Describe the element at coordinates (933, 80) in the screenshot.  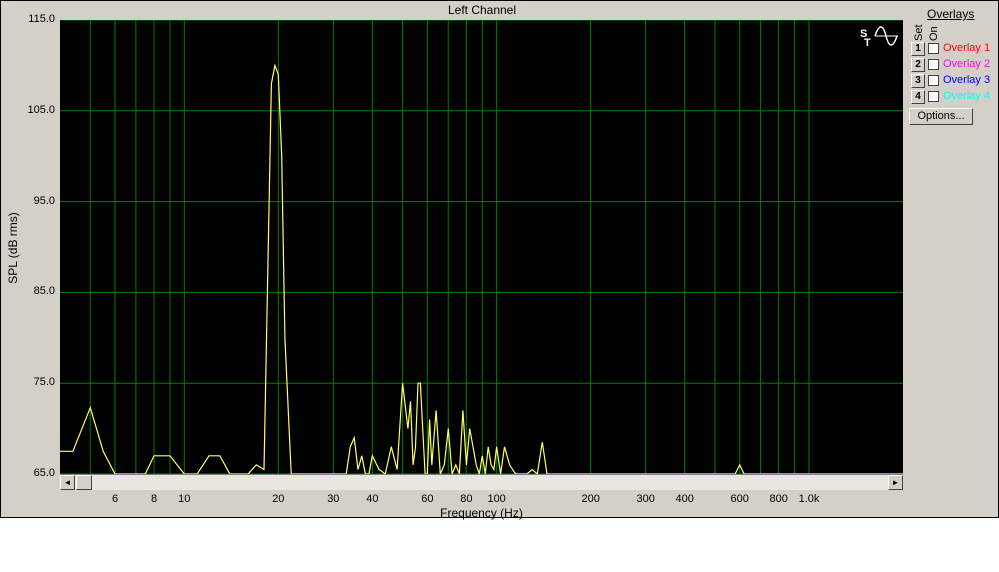
I see `overlay-3-checkbox` at that location.